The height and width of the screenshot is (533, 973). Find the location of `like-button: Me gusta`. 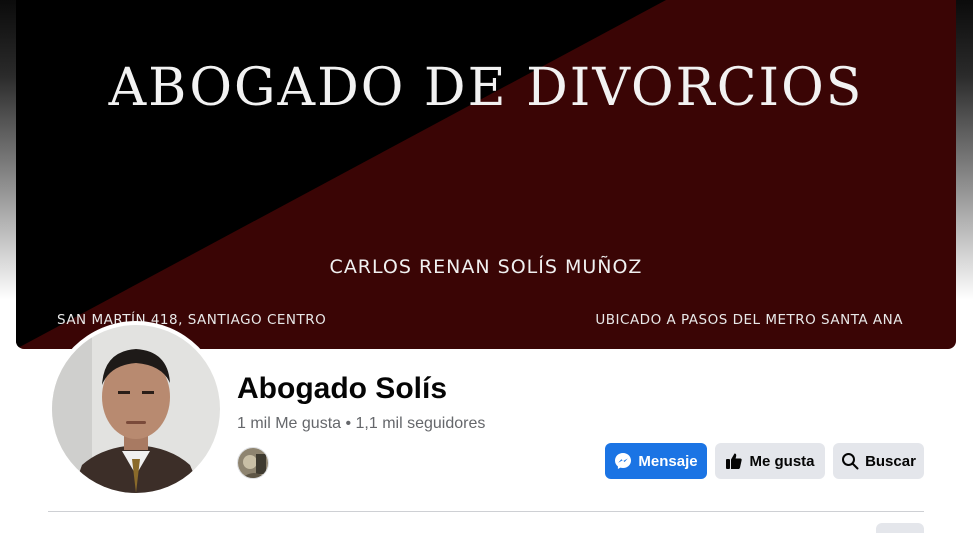

like-button: Me gusta is located at coordinates (770, 461).